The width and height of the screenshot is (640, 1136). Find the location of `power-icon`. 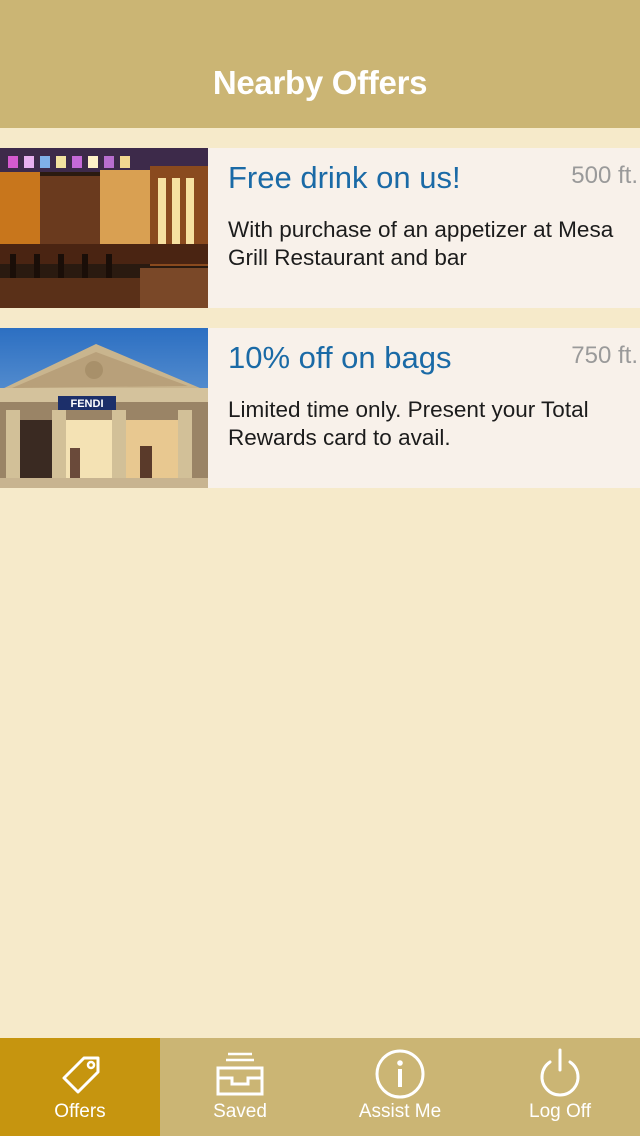

power-icon is located at coordinates (560, 1072).